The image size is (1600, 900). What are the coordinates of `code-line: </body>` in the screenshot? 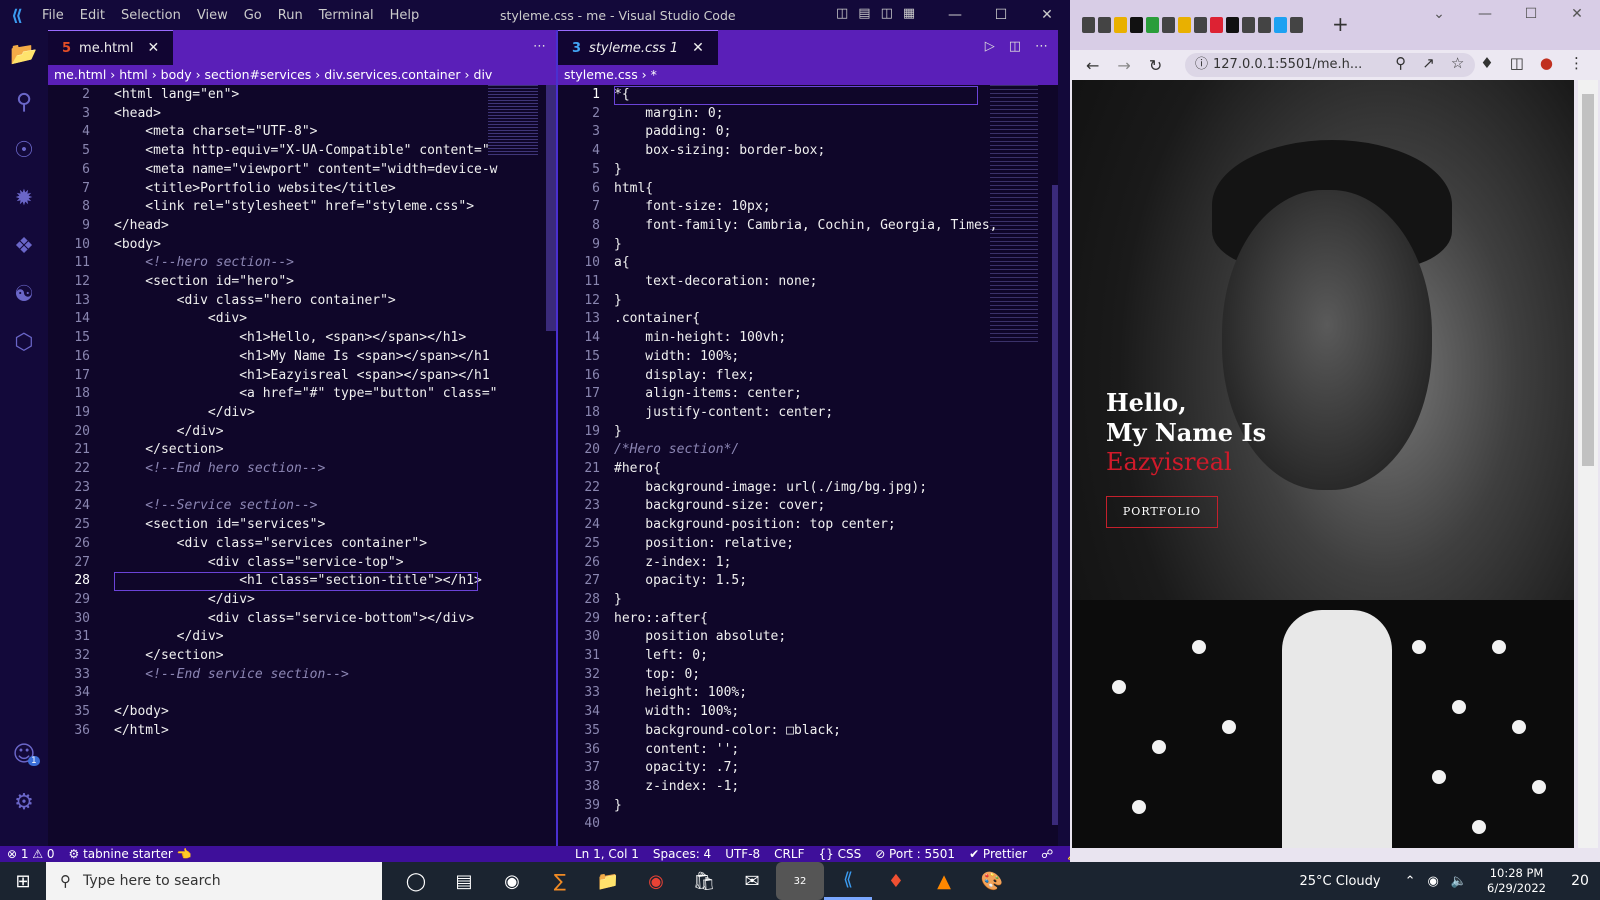 It's located at (141, 711).